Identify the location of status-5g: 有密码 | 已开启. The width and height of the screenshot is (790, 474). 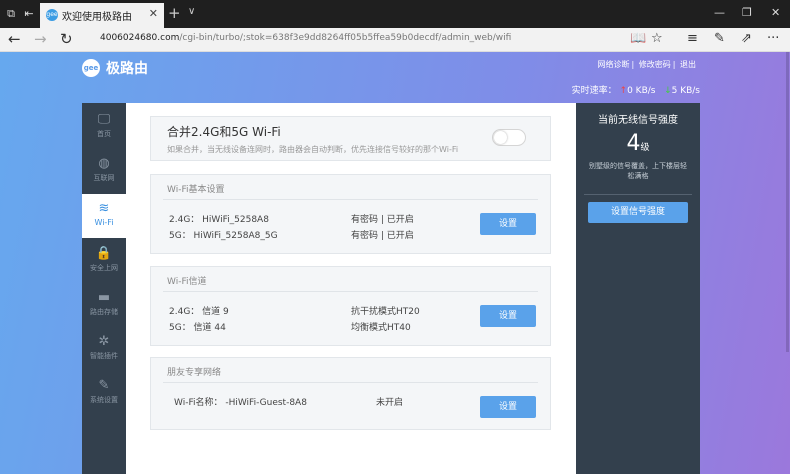
(382, 236).